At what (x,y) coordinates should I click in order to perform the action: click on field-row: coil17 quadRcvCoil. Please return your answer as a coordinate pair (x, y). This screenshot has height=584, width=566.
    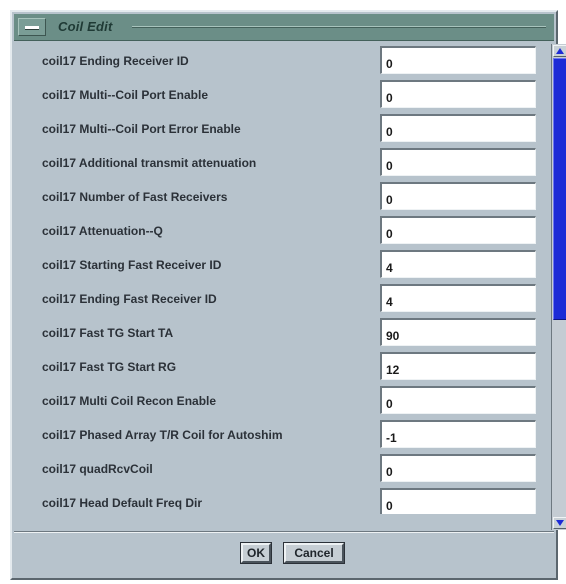
    Looking at the image, I should click on (281, 469).